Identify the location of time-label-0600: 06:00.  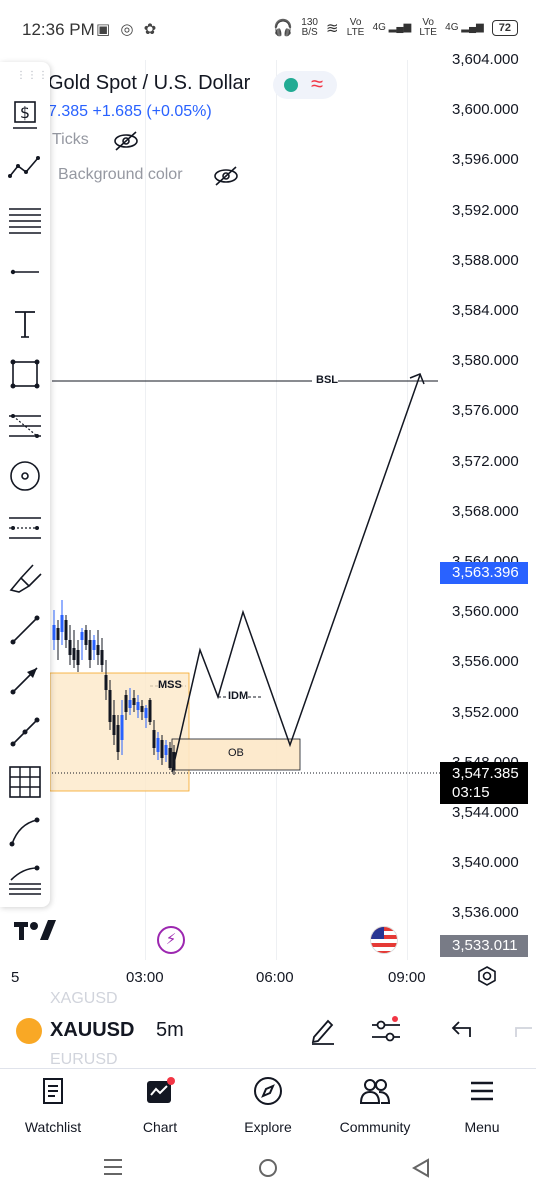
(275, 977).